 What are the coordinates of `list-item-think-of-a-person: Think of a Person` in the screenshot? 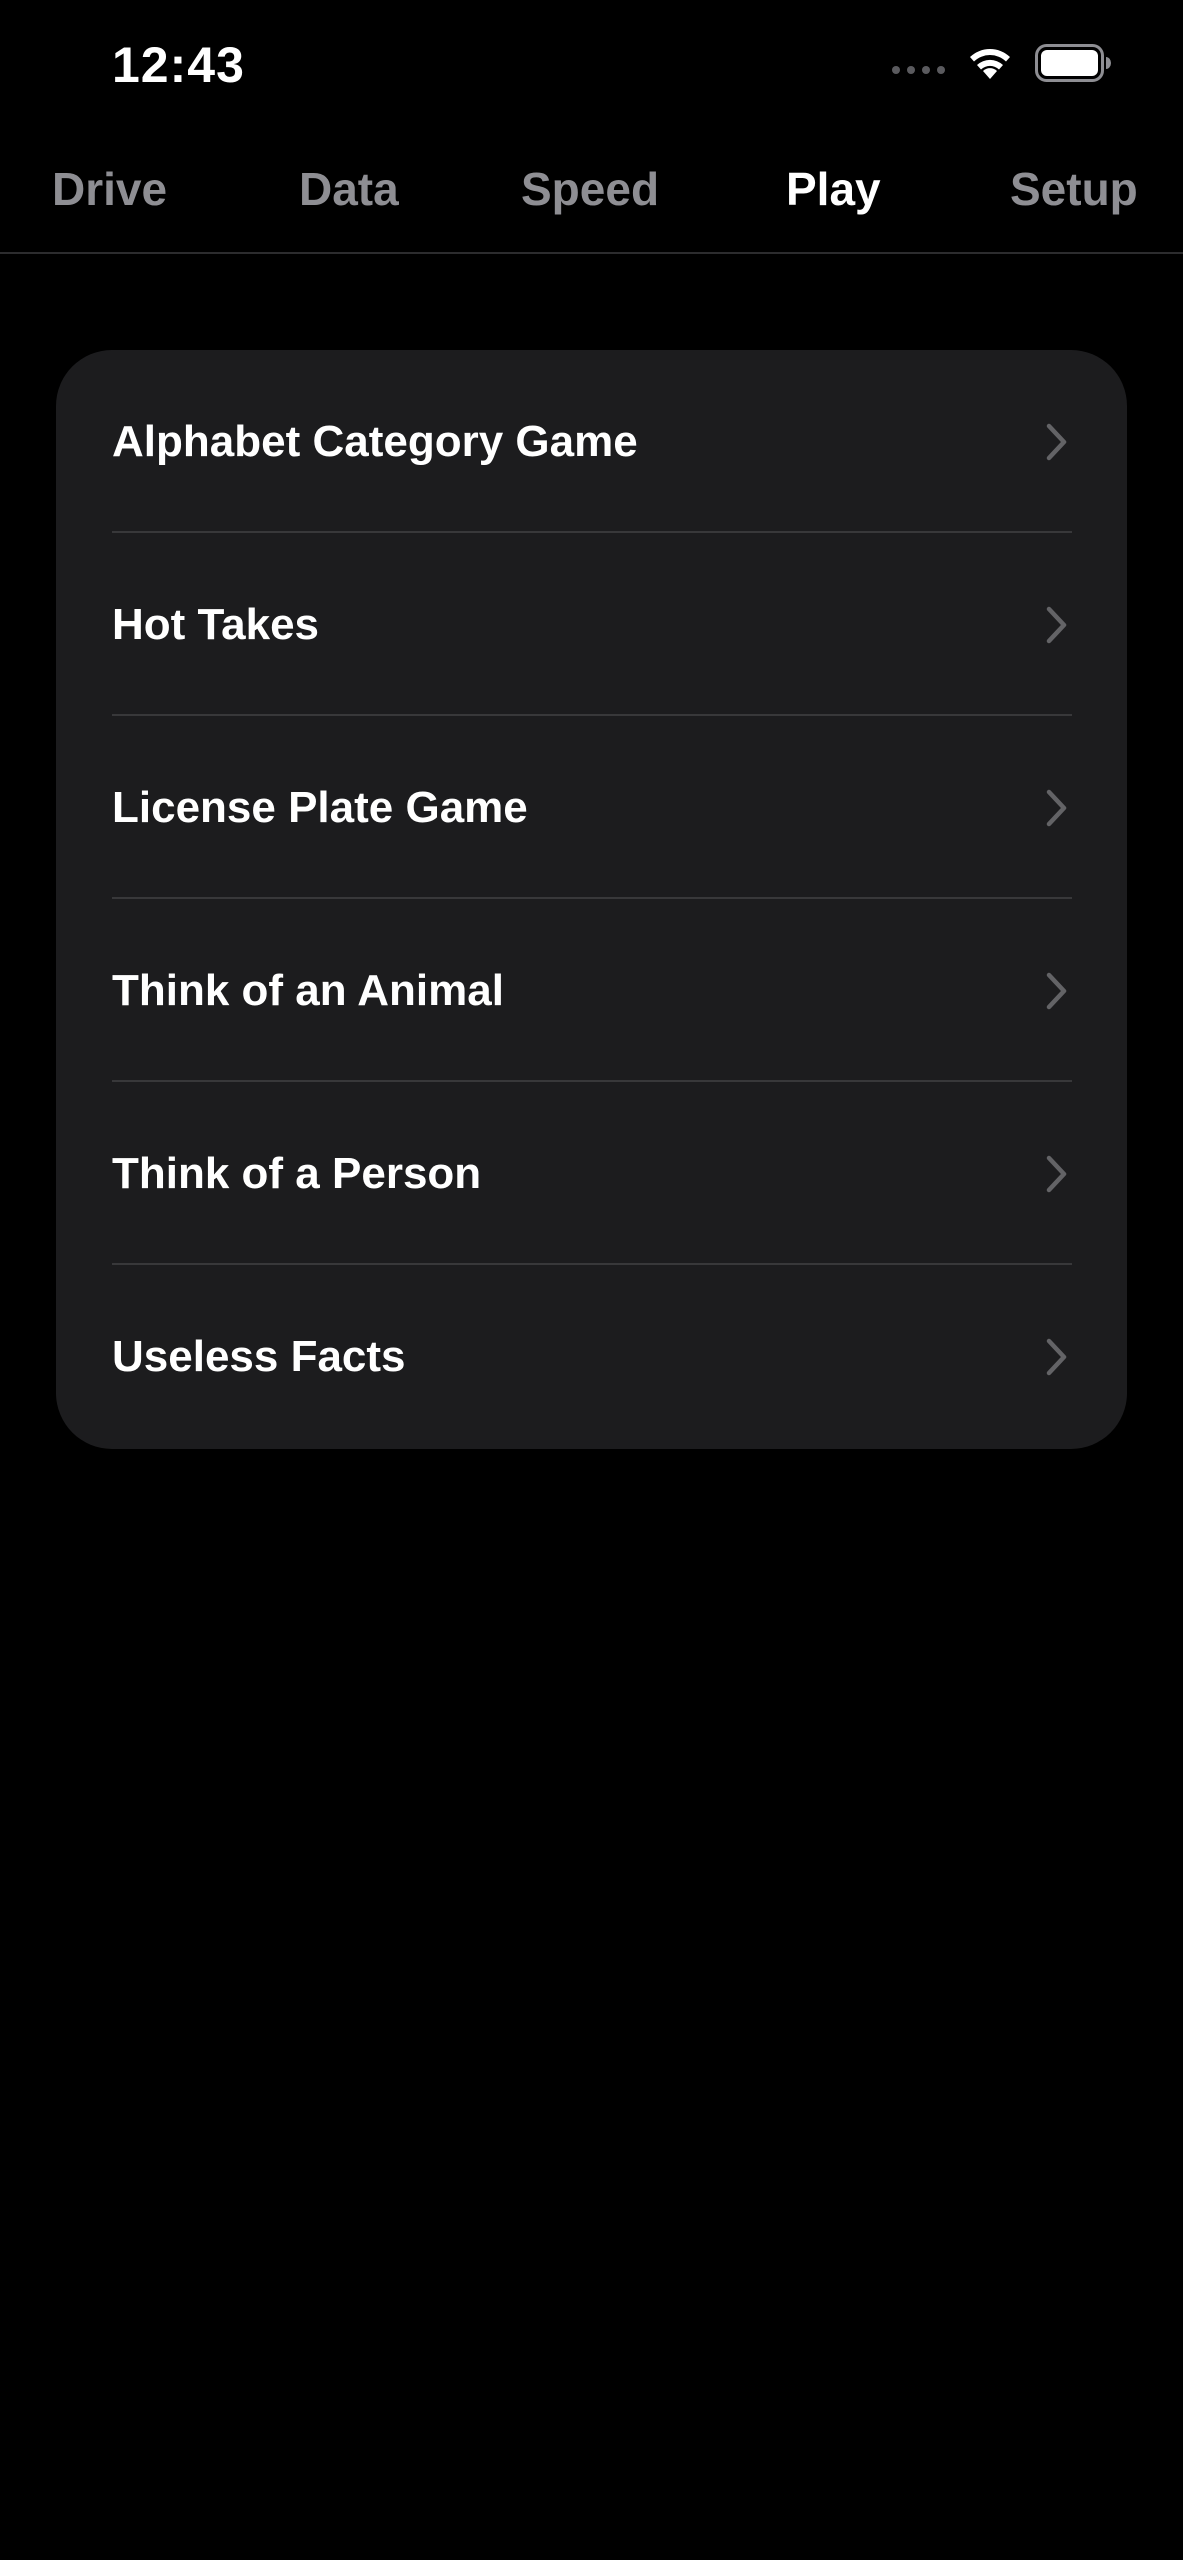 It's located at (591, 1173).